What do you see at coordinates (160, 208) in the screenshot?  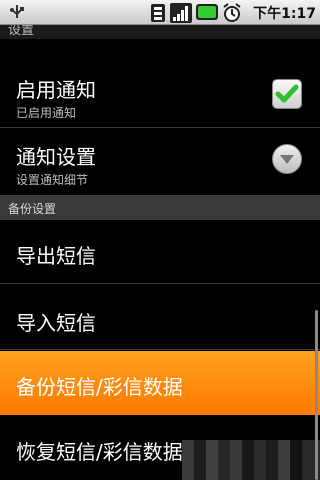 I see `section-header-backup: 备份设置` at bounding box center [160, 208].